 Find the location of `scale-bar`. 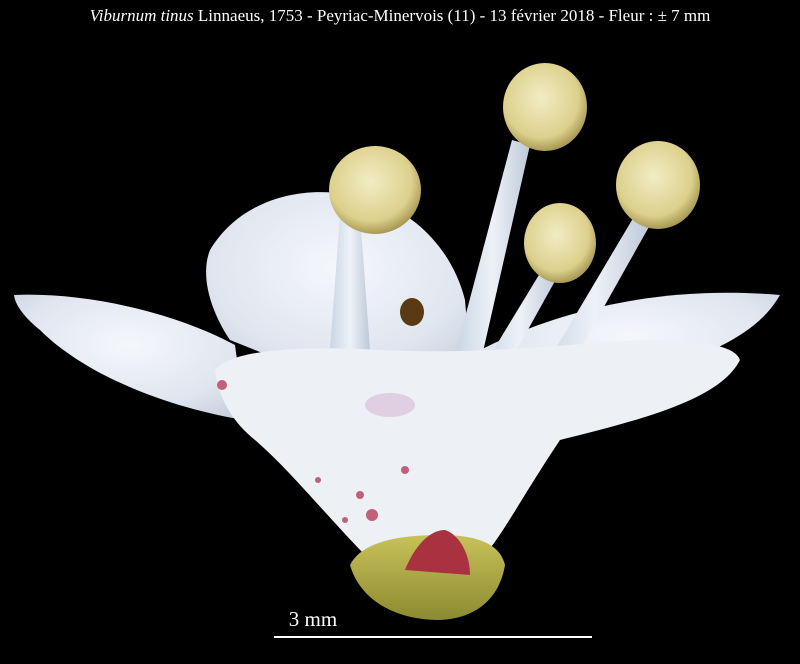

scale-bar is located at coordinates (433, 637).